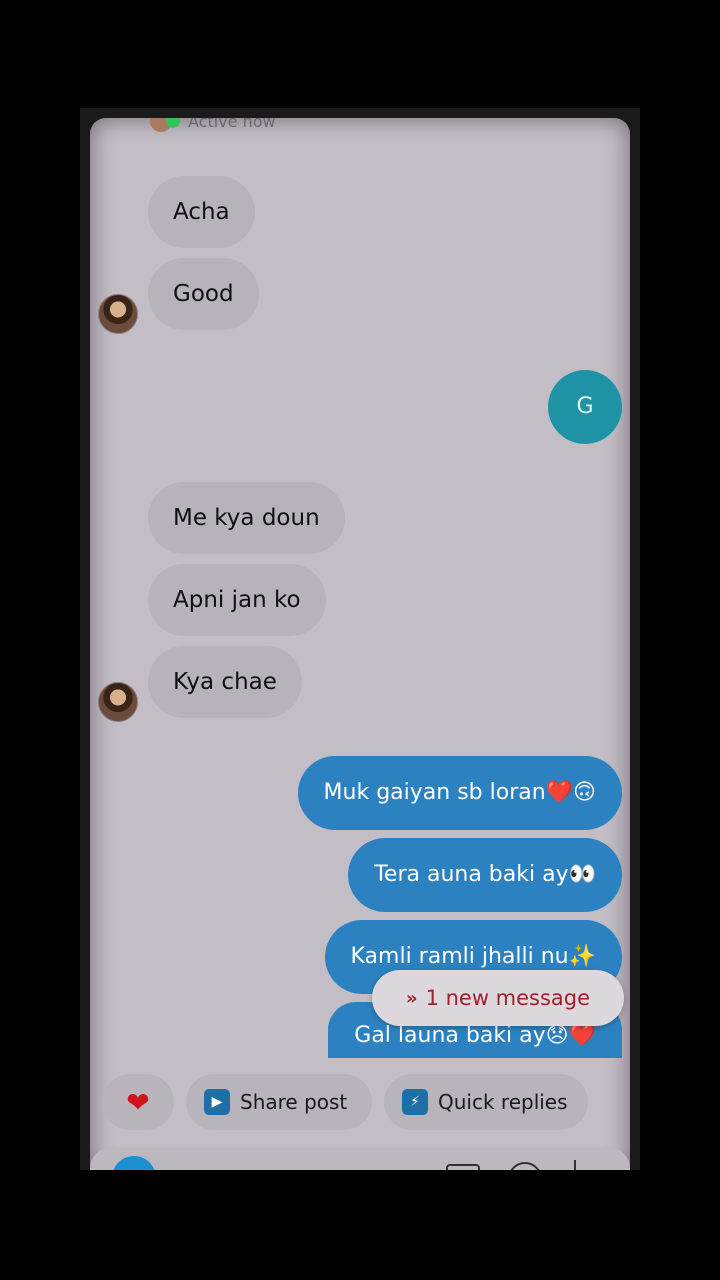  I want to click on online-indicator-icon, so click(173, 123).